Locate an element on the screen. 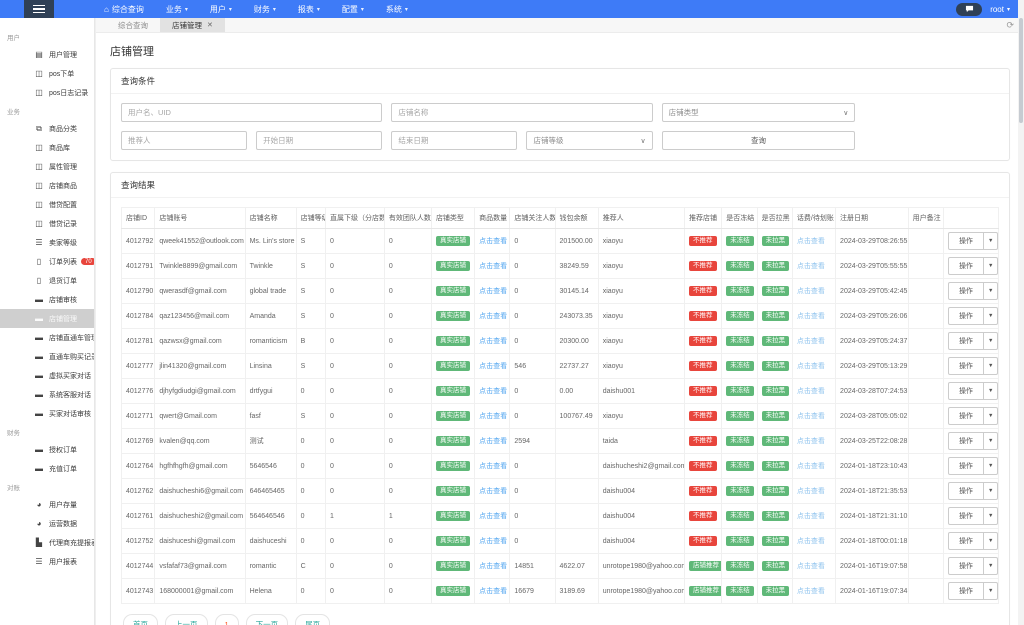  sidebar-item: ▬ 虚拟买家对话 is located at coordinates (47, 375).